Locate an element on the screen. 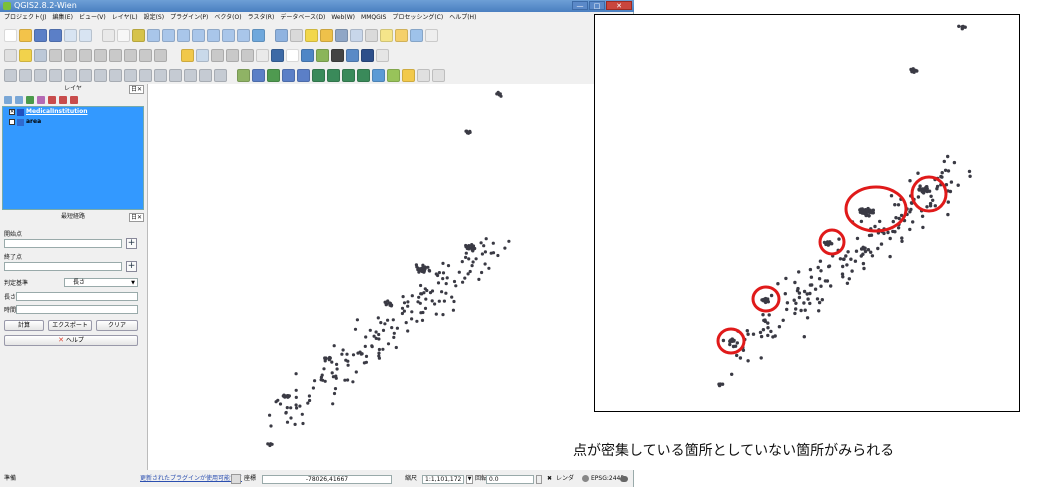 The image size is (1053, 487). pan-hand-icon is located at coordinates (123, 35).